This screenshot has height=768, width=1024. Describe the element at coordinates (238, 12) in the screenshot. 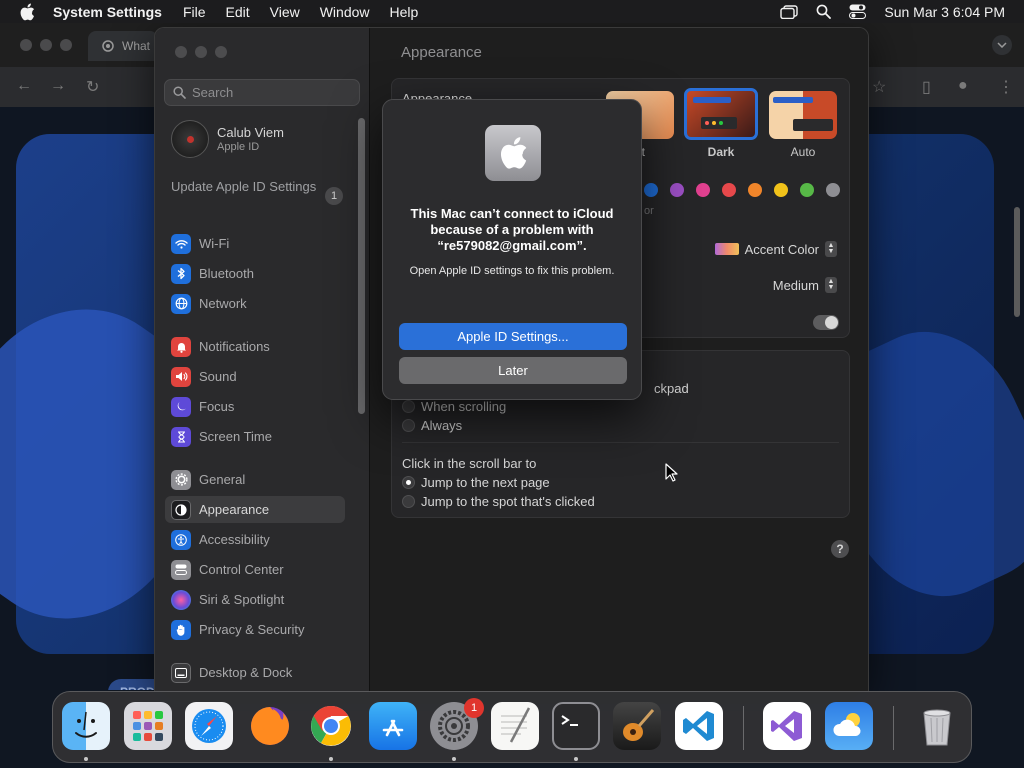

I see `menu-edit: Edit` at that location.